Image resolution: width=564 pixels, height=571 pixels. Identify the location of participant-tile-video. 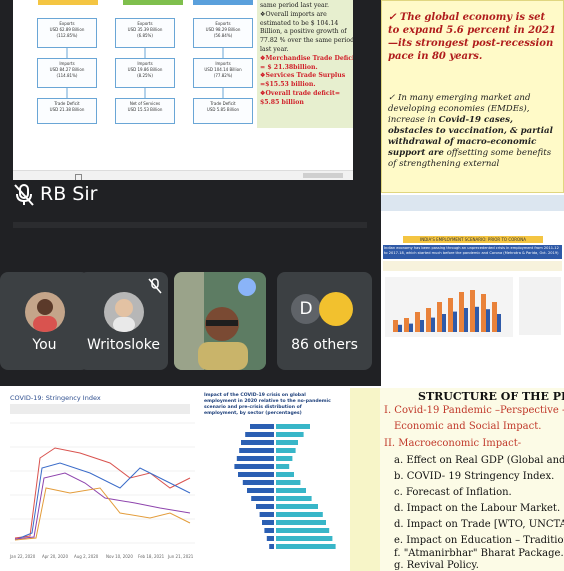
(220, 321).